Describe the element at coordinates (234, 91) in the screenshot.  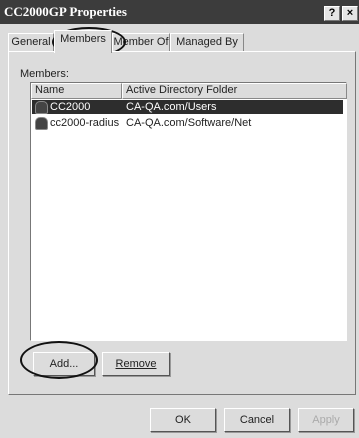
I see `column-header-folder: Active Directory Folder` at that location.